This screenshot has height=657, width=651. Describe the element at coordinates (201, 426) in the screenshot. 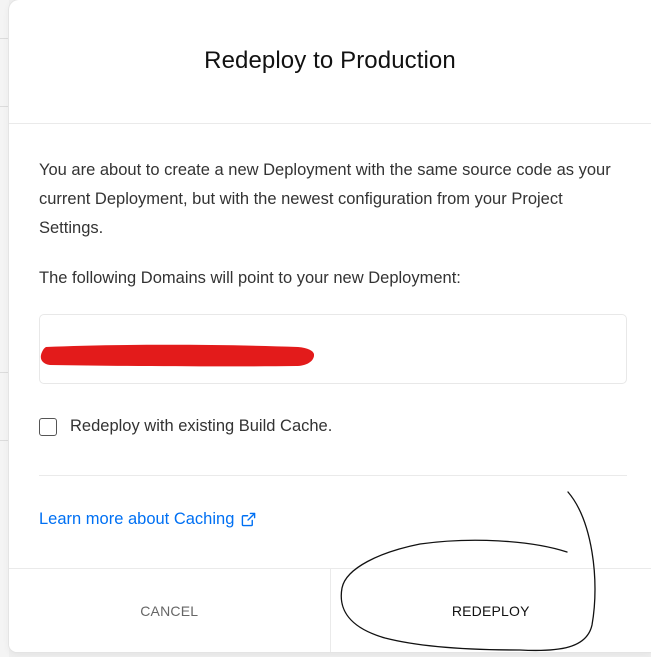

I see `build-cache-label: Redeploy with existing Build Cache.` at that location.